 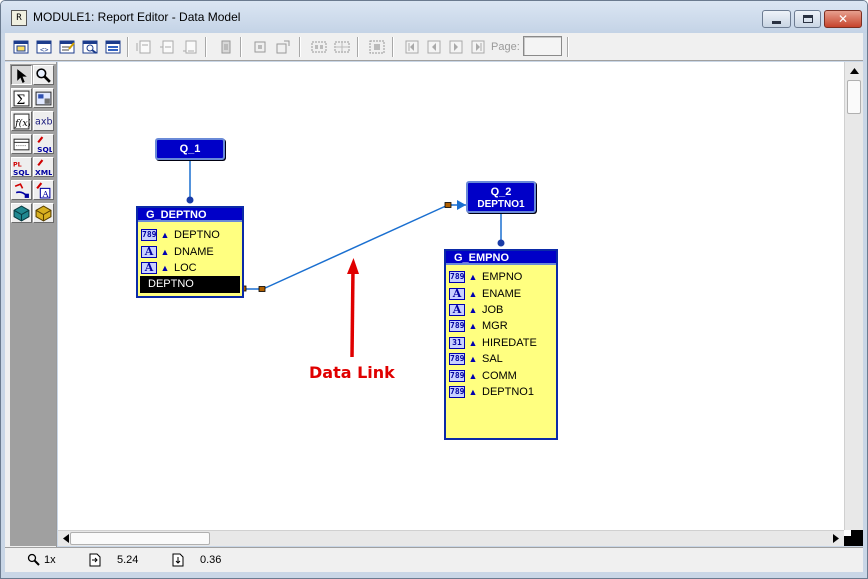 What do you see at coordinates (113, 47) in the screenshot?
I see `parameter-form-view-icon` at bounding box center [113, 47].